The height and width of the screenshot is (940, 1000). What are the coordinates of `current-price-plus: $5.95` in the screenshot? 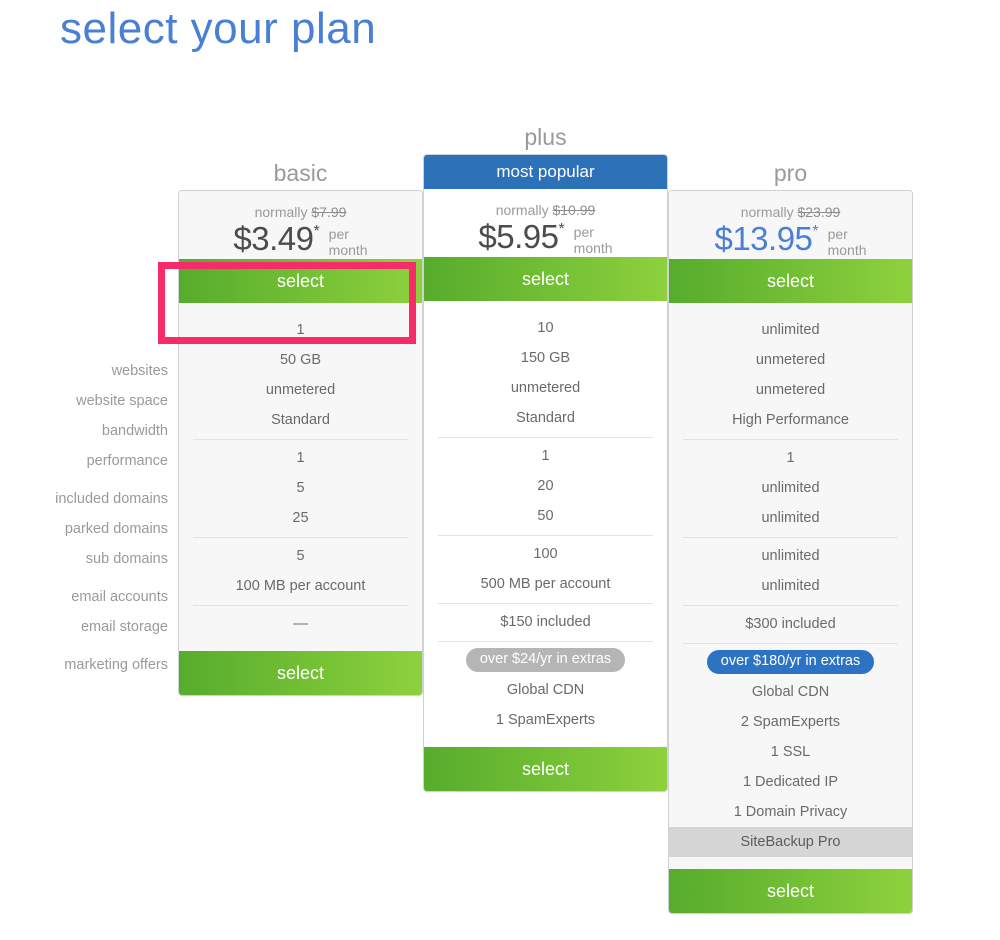 It's located at (518, 236).